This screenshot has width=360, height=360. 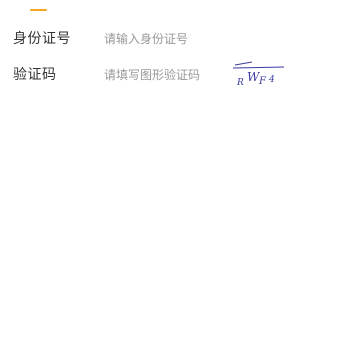 I want to click on captcha-char: F, so click(x=262, y=81).